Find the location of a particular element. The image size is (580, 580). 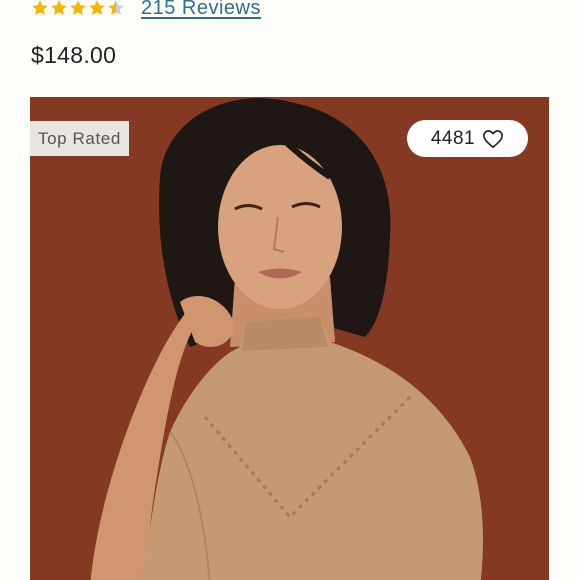

favorite-button: 4481 is located at coordinates (467, 138).